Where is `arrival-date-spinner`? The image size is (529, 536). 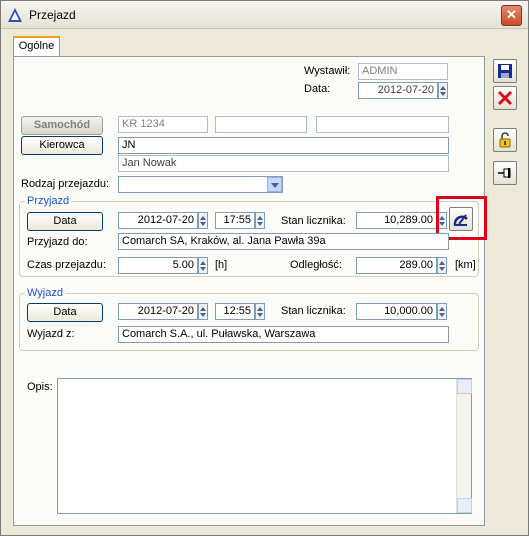
arrival-date-spinner is located at coordinates (203, 220).